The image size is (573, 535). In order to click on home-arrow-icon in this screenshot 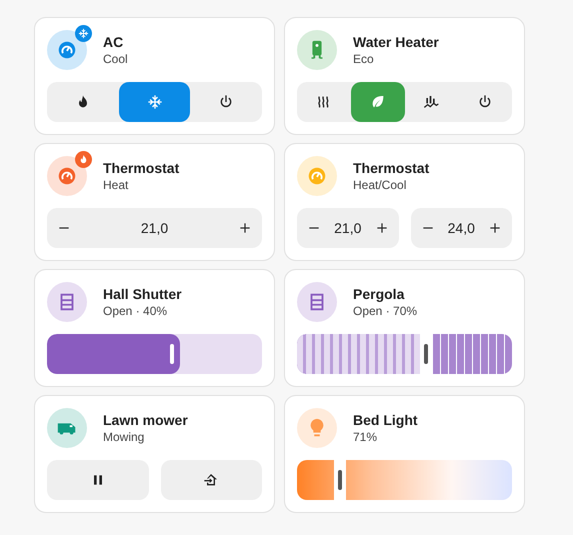, I will do `click(211, 480)`.